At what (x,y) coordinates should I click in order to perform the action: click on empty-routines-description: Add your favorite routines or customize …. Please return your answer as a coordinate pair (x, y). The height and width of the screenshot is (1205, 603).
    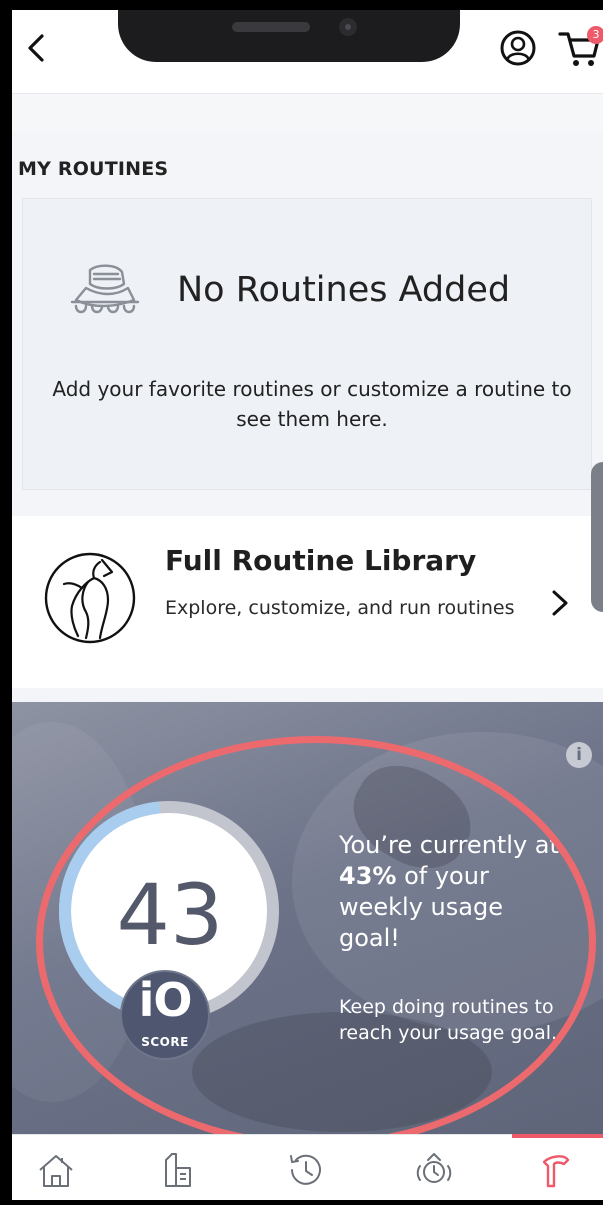
    Looking at the image, I should click on (312, 404).